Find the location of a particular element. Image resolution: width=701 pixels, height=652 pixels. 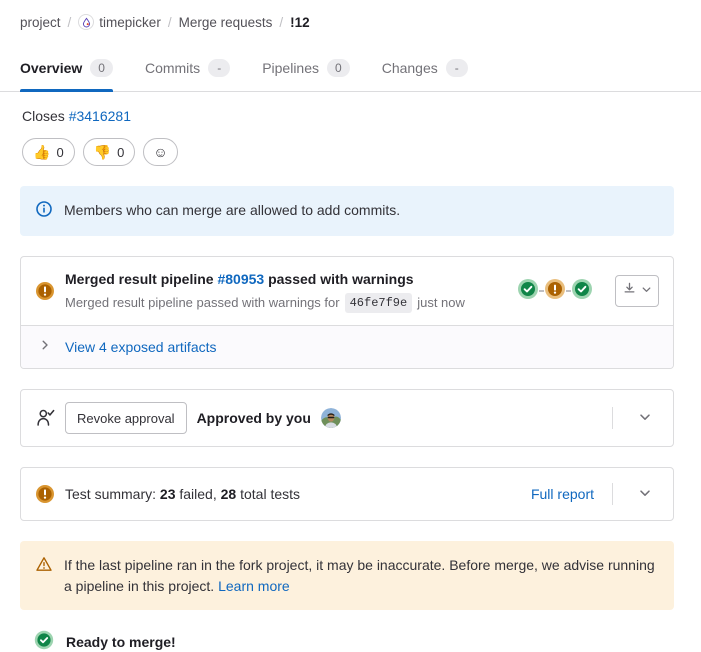

tab-commits-badge: - is located at coordinates (219, 67).